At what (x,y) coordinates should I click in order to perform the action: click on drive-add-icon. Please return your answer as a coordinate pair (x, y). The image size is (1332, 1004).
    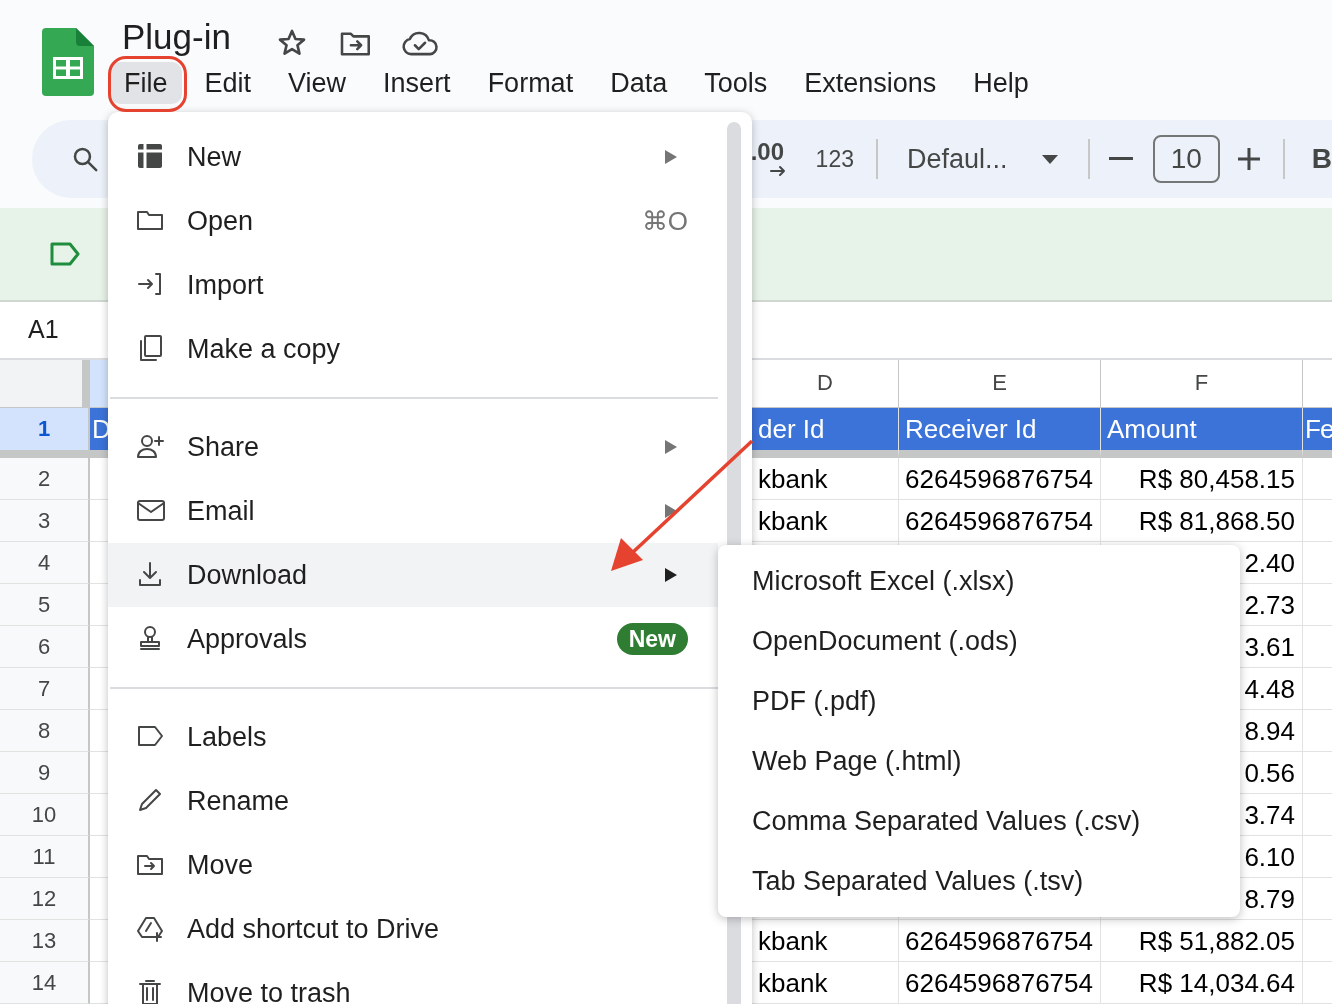
    Looking at the image, I should click on (151, 929).